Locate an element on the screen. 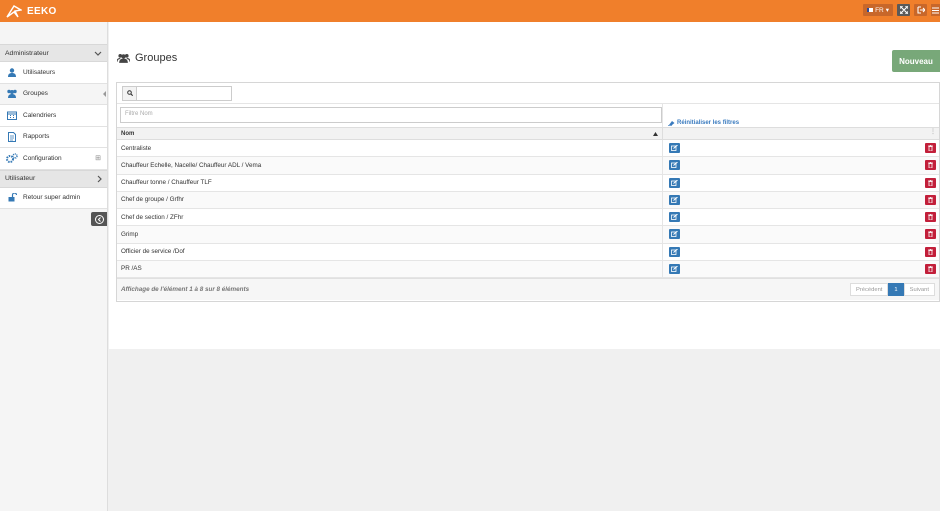 This screenshot has height=511, width=940. top-navbar: EEKO FR ▾ is located at coordinates (470, 11).